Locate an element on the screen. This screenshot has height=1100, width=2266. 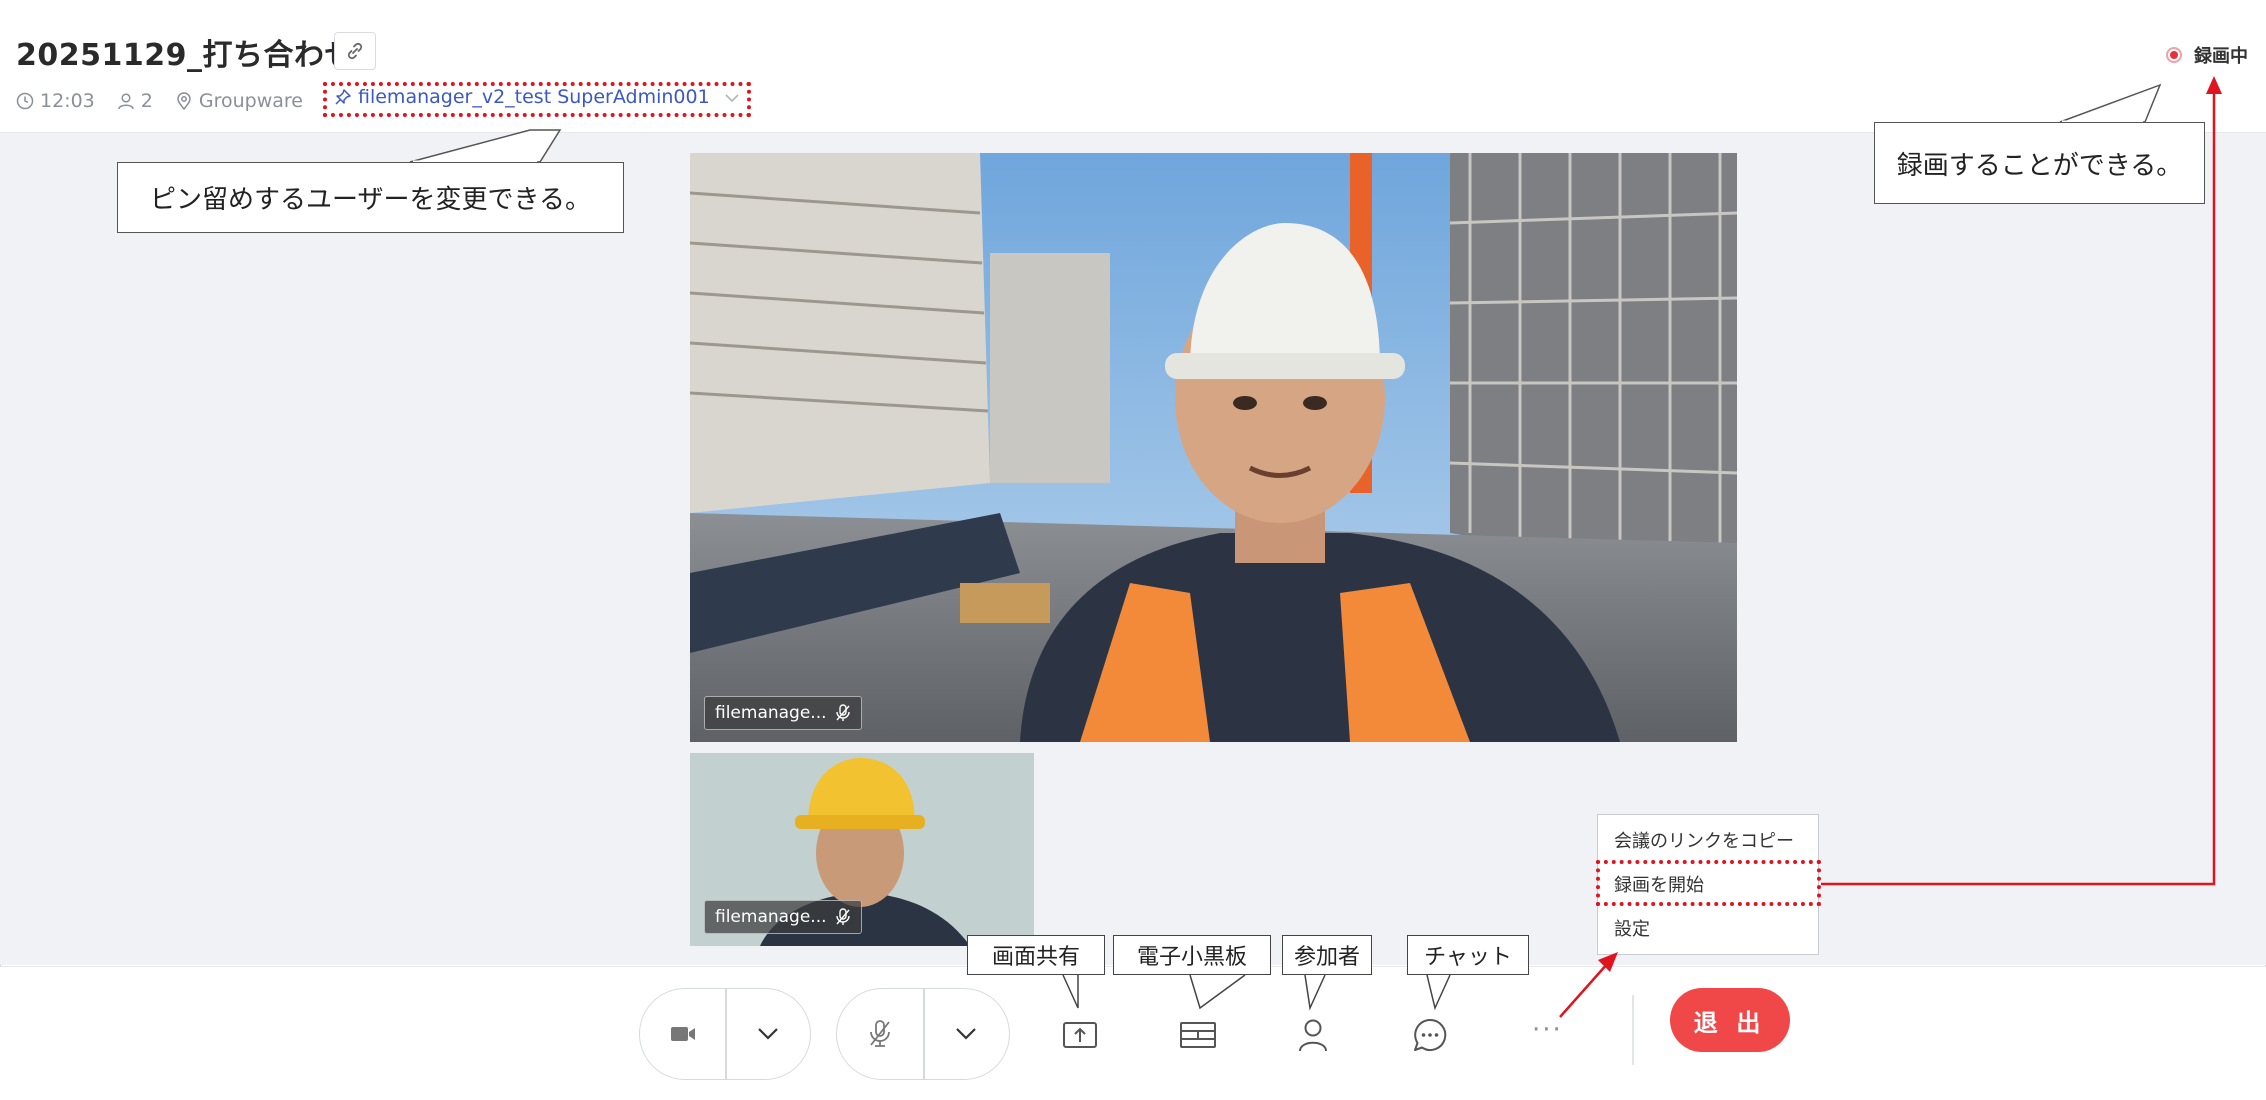
label-participants: 参加者 is located at coordinates (1327, 955).